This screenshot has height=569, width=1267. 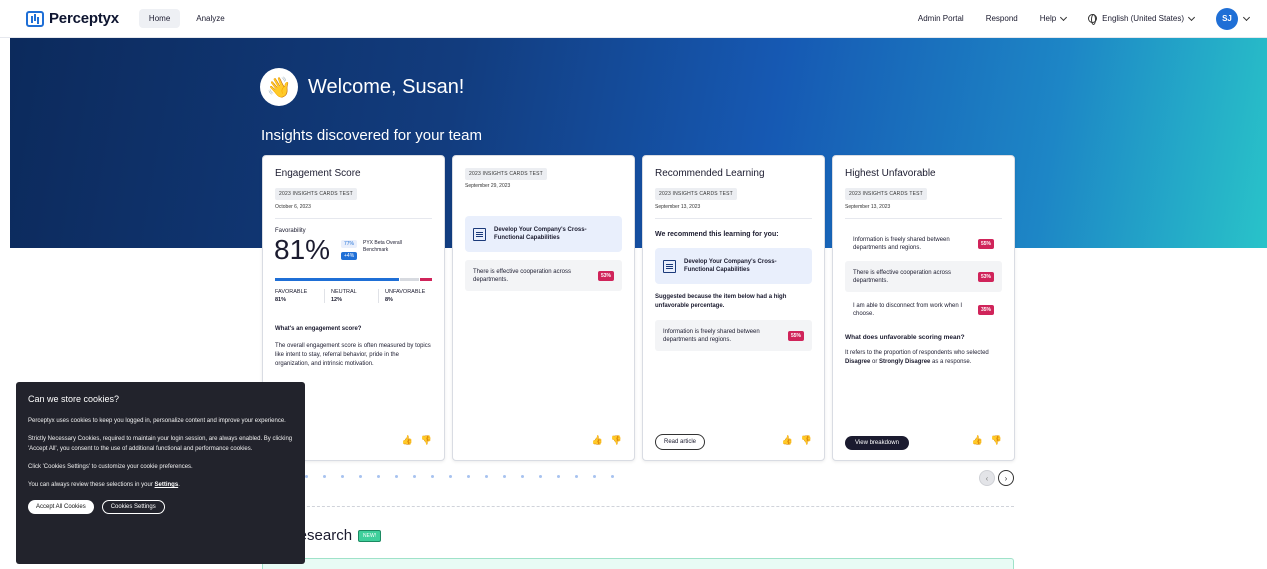 I want to click on language-label: English (United States), so click(x=1143, y=18).